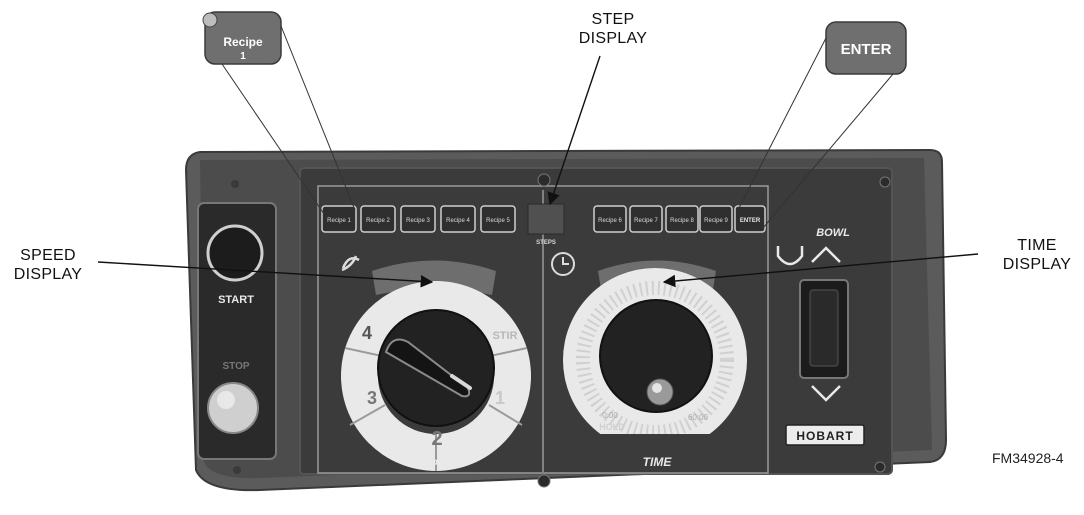  I want to click on recipe-button-label: Recipe 4, so click(458, 221).